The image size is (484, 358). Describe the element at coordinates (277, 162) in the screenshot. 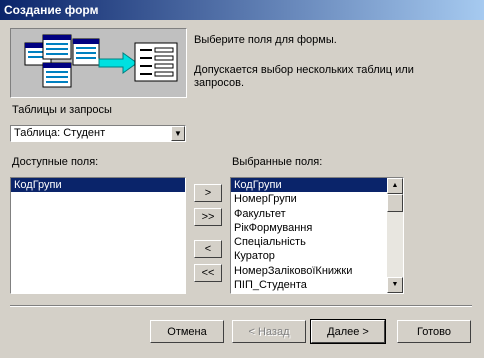

I see `chosen-fields-label: Выбранные поля:` at that location.